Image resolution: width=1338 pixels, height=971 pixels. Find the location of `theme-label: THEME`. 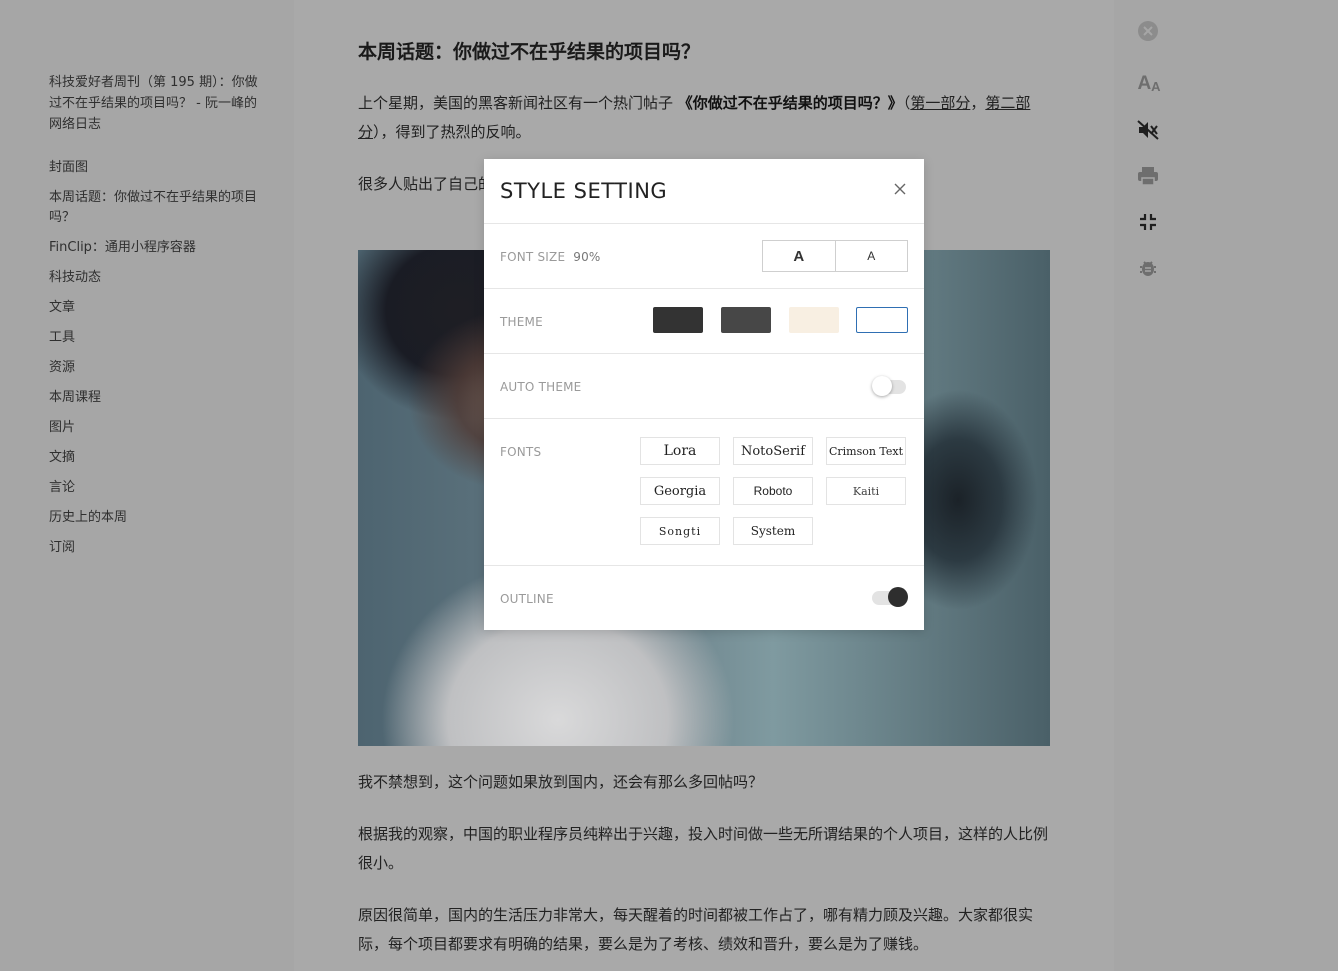

theme-label: THEME is located at coordinates (521, 322).